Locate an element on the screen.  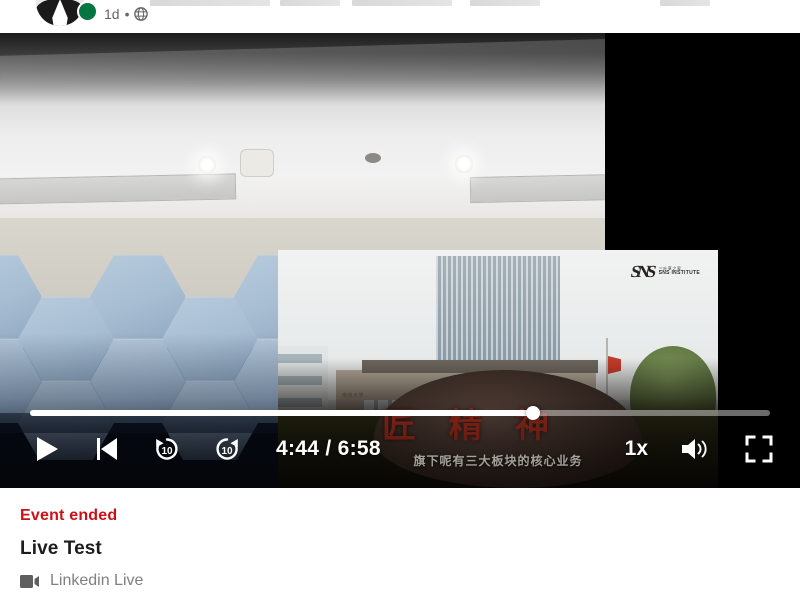
progress-fill is located at coordinates (282, 413).